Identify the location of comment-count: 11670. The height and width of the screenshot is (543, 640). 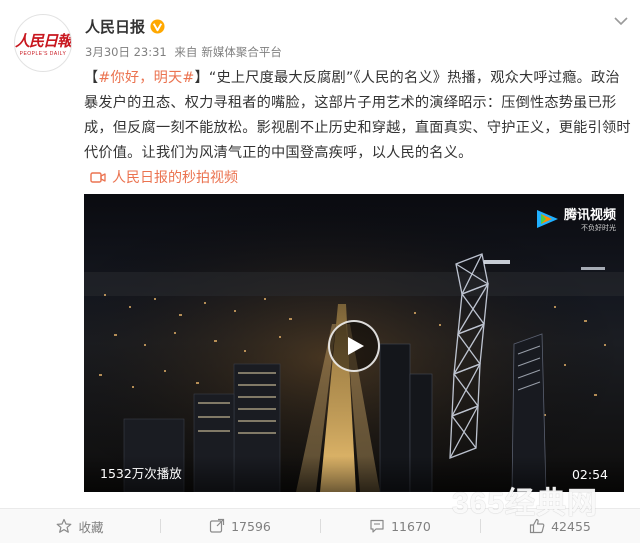
(411, 526).